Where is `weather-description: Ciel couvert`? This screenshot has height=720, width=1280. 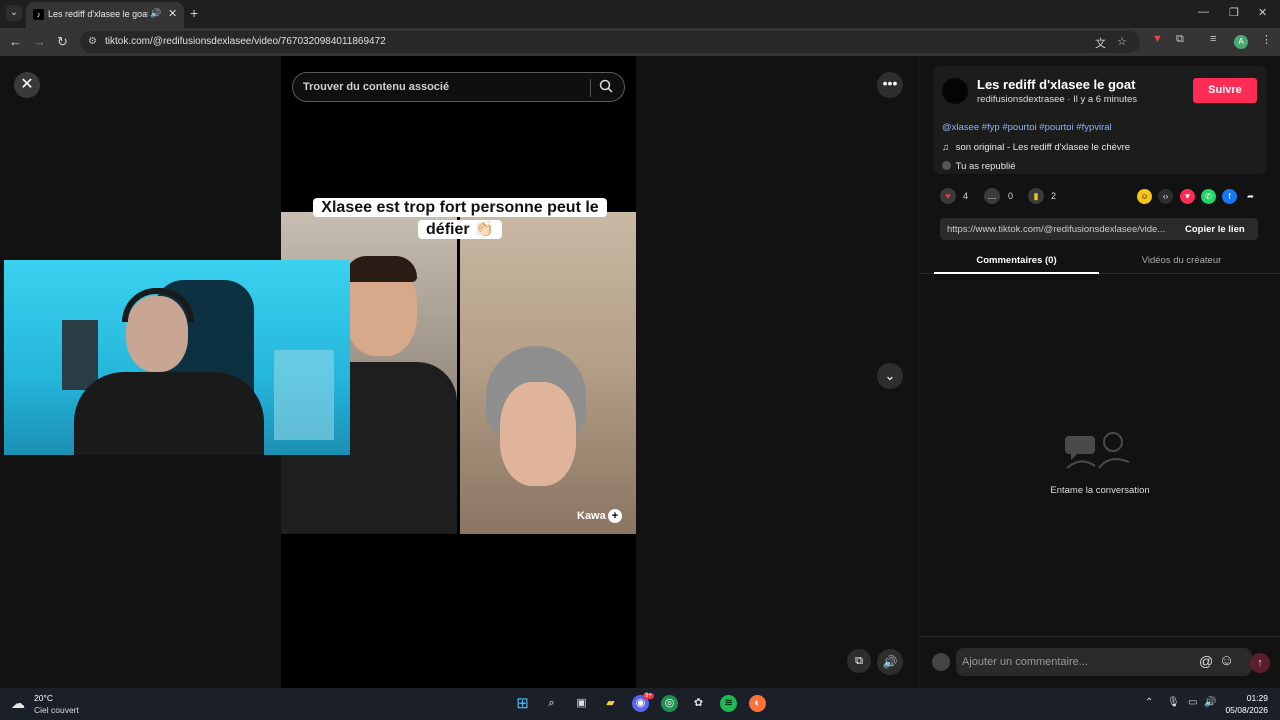
weather-description: Ciel couvert is located at coordinates (56, 710).